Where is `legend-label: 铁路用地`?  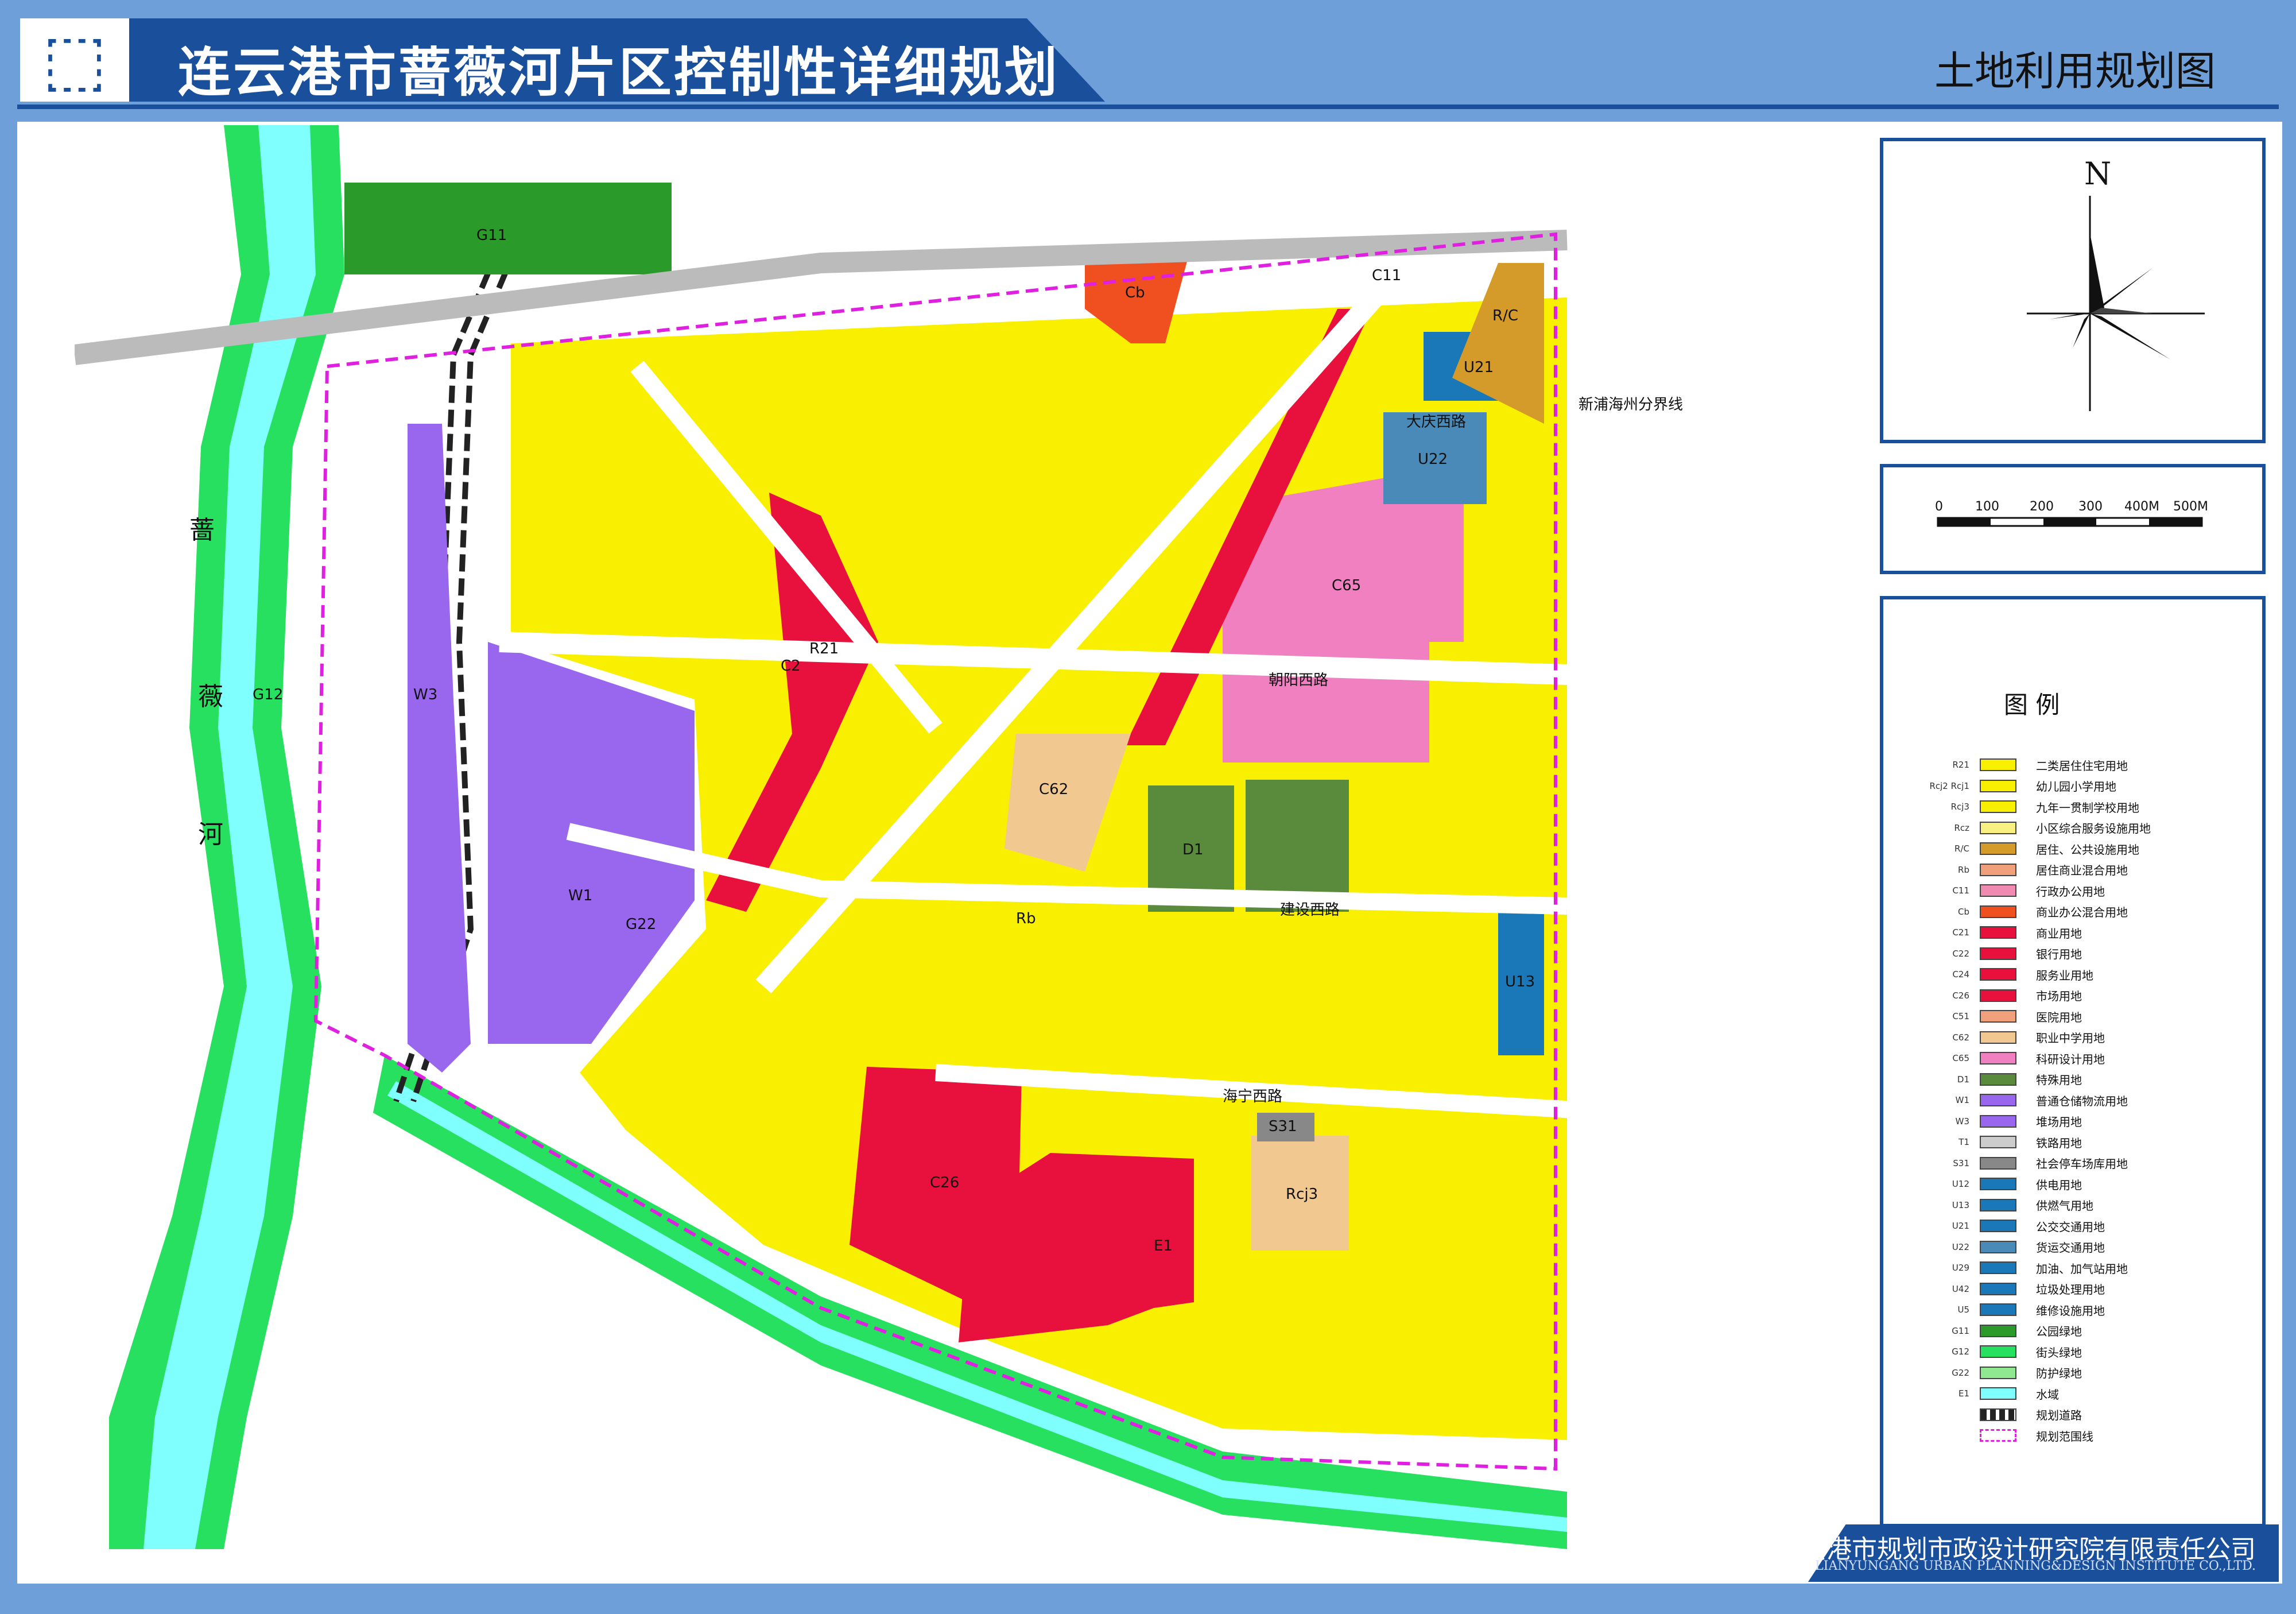 legend-label: 铁路用地 is located at coordinates (2059, 1143).